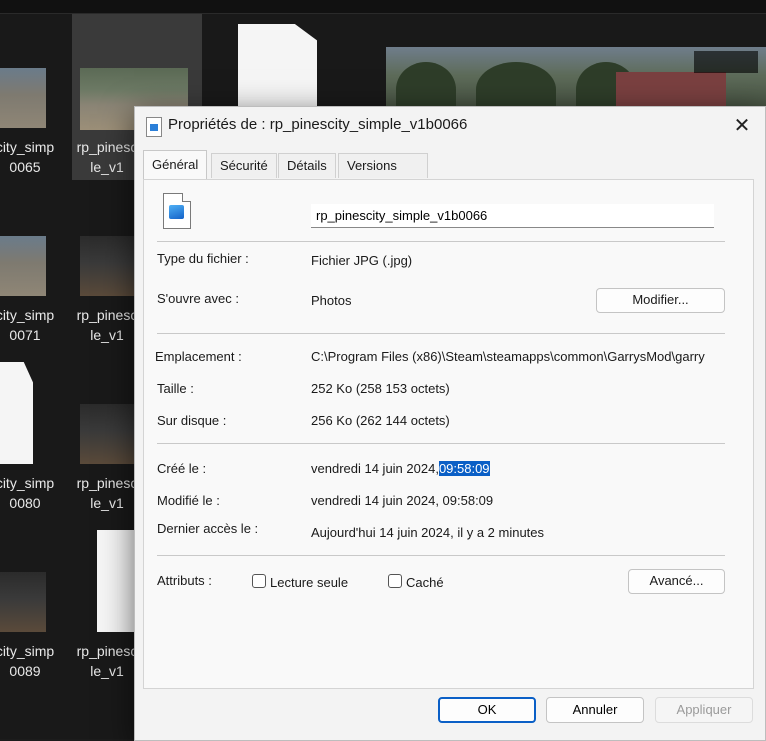 This screenshot has height=741, width=766. Describe the element at coordinates (726, 62) in the screenshot. I see `game-hud` at that location.